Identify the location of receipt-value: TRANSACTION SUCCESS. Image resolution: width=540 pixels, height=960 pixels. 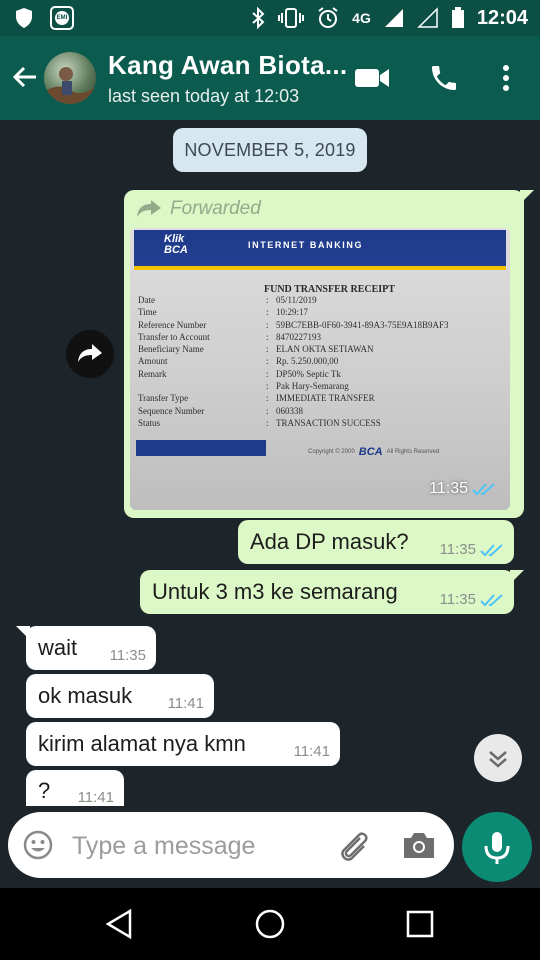
(328, 422).